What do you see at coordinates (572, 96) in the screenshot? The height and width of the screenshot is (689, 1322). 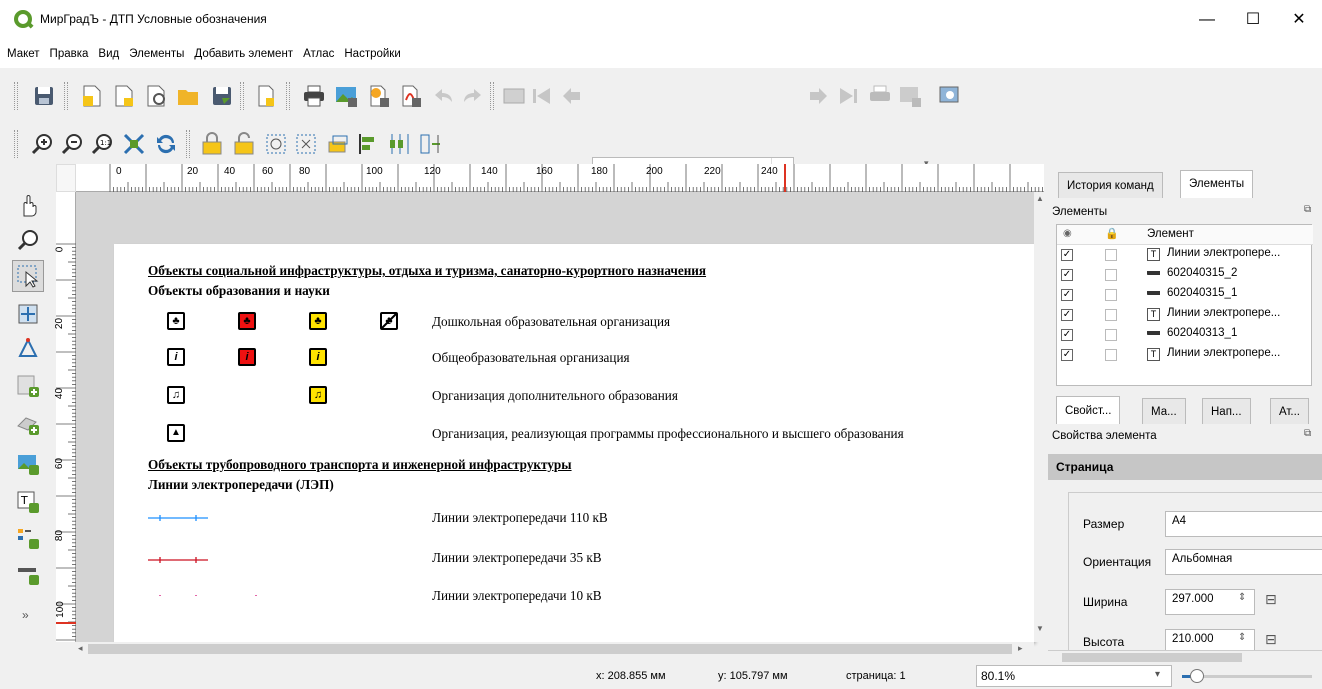 I see `previous-feature-icon` at bounding box center [572, 96].